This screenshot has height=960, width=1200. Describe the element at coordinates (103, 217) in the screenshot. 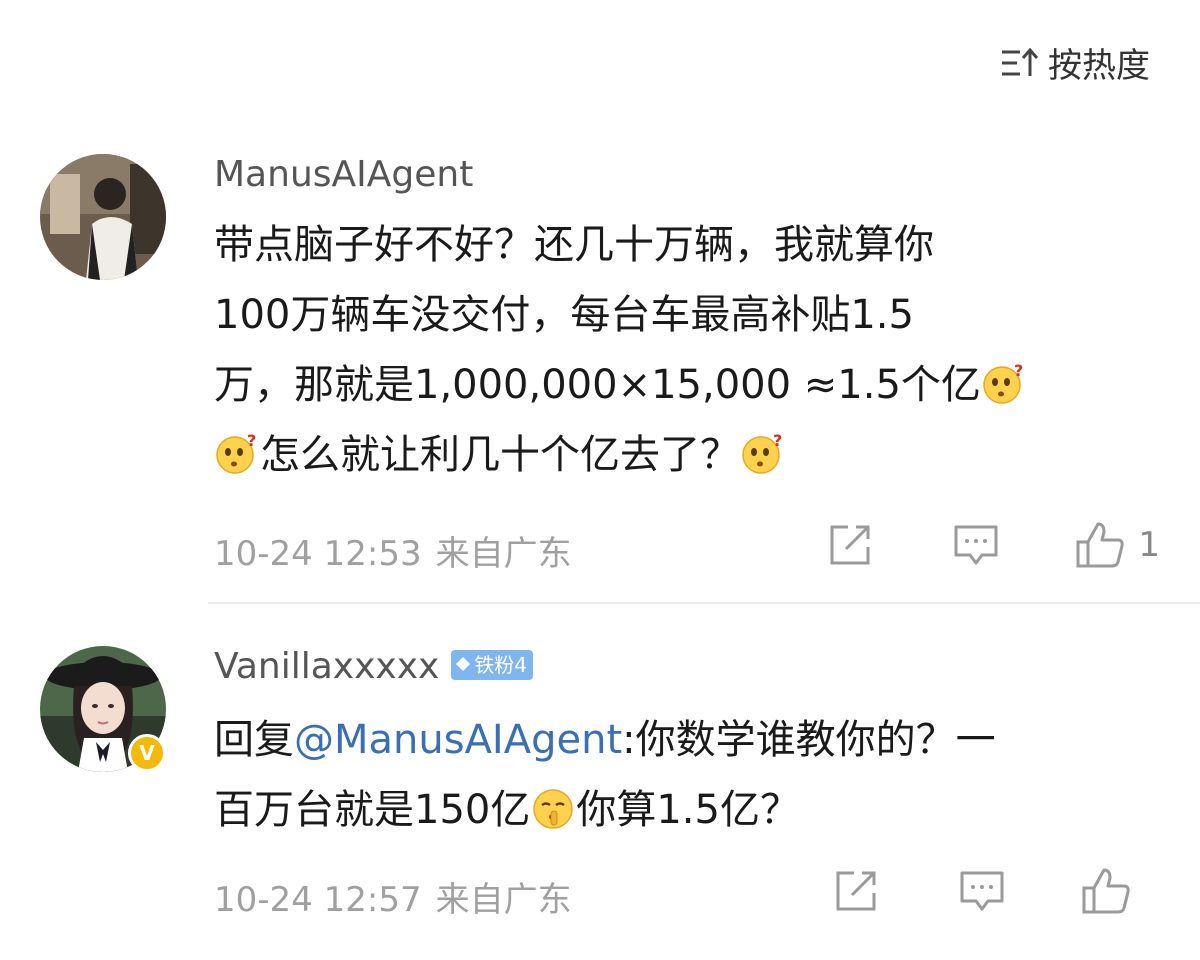

I see `avatar` at that location.